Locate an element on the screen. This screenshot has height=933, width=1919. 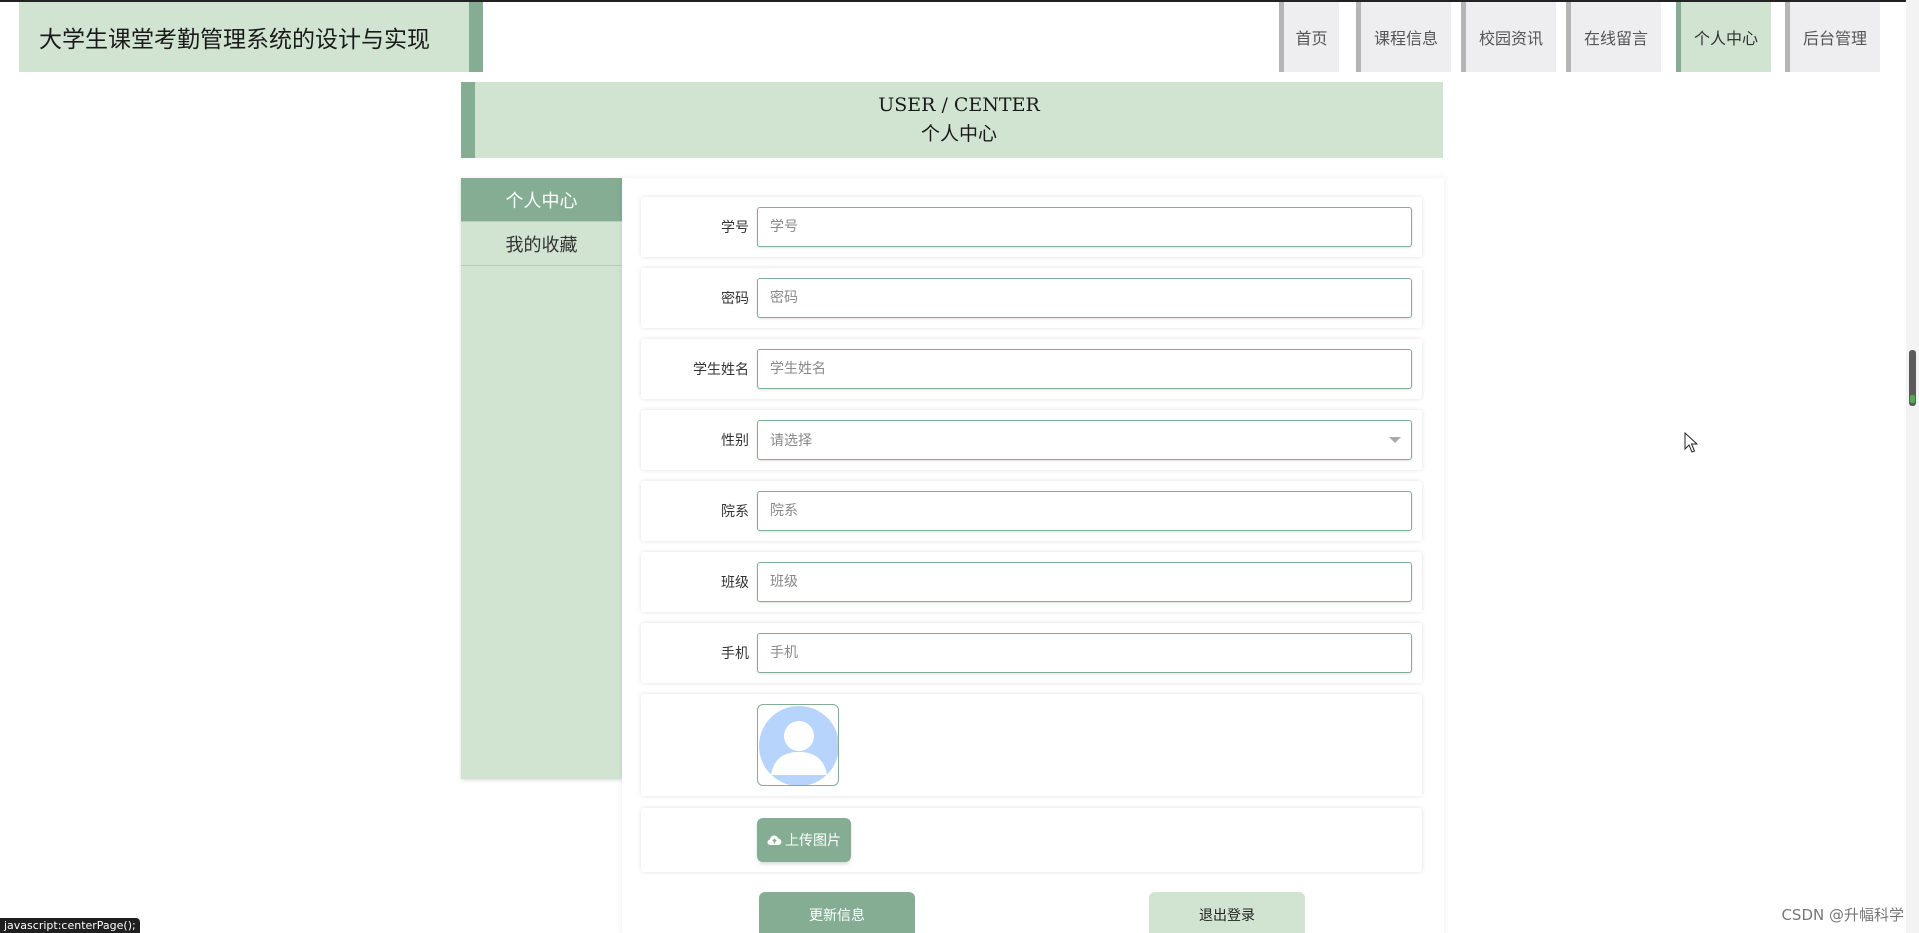
update-info-label: 更新信息 is located at coordinates (837, 916).